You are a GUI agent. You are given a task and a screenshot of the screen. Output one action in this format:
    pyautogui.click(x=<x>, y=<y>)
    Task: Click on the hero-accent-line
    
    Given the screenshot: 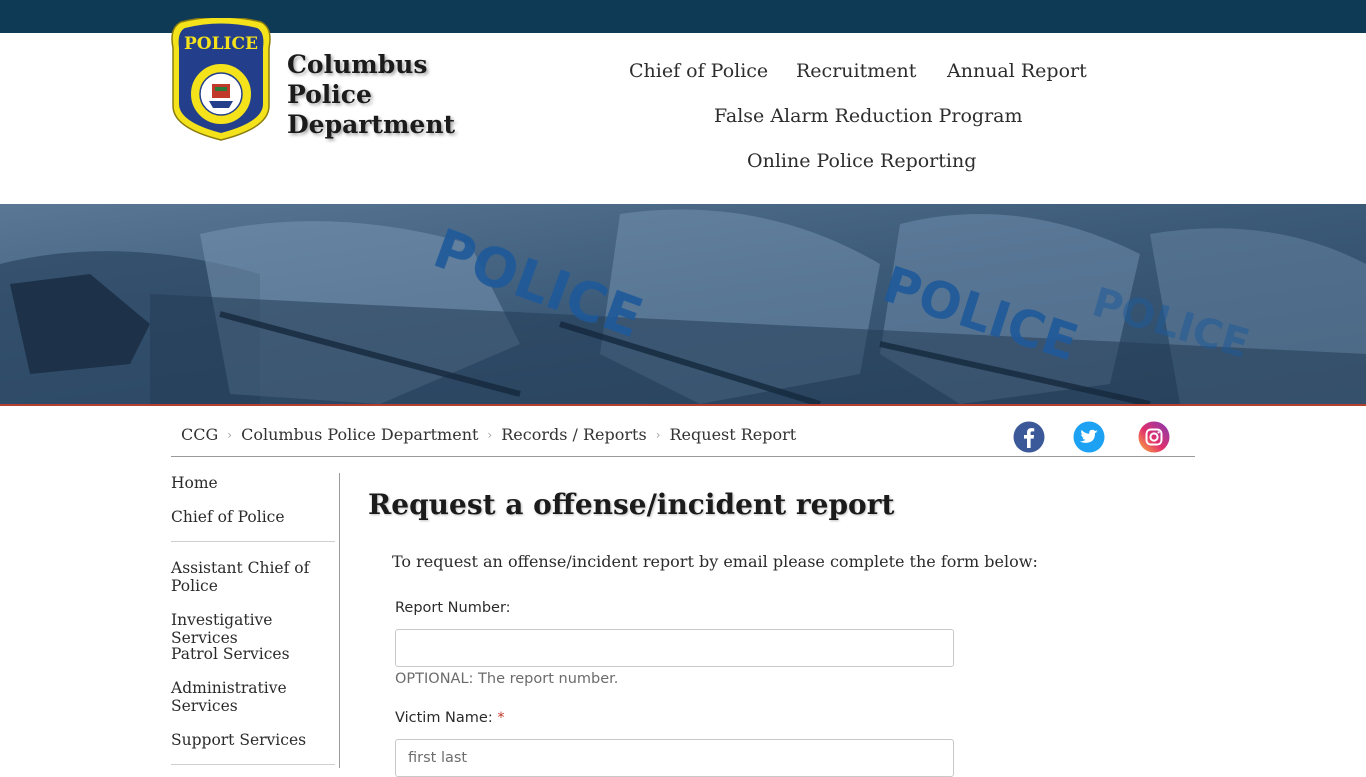 What is the action you would take?
    pyautogui.click(x=683, y=405)
    